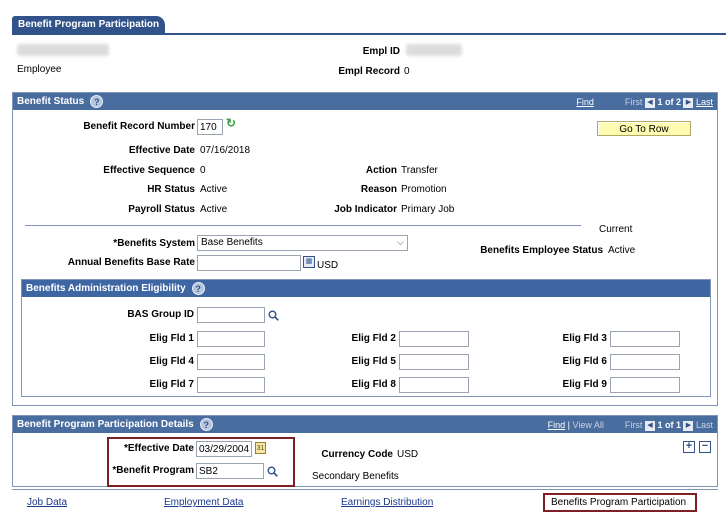 The image size is (726, 524). Describe the element at coordinates (160, 314) in the screenshot. I see `bas-group-id-label: BAS Group ID` at that location.